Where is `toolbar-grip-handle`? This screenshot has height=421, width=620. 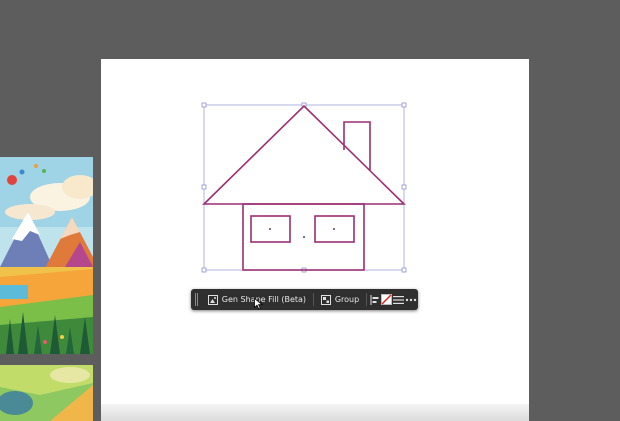
toolbar-grip-handle is located at coordinates (196, 299).